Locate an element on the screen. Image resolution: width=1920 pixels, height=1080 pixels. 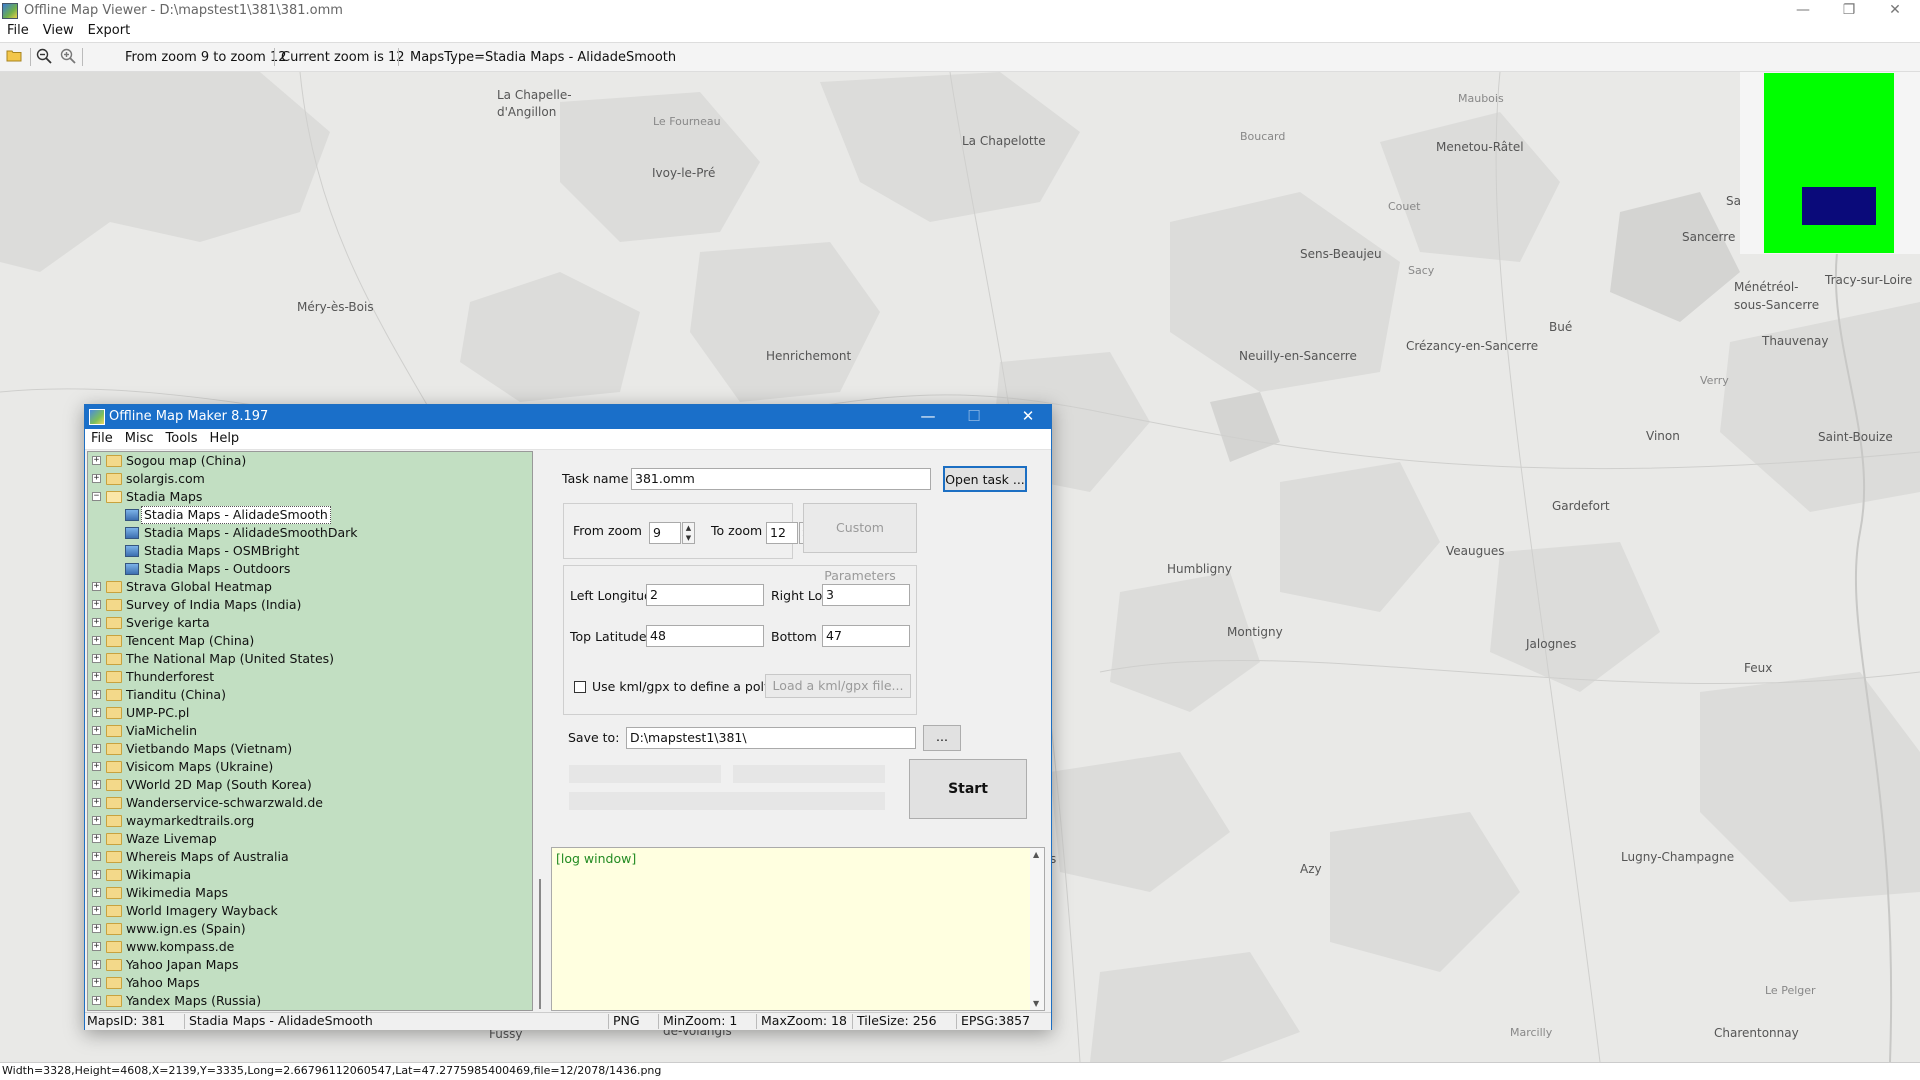
task-name-input: 381.omm is located at coordinates (781, 479).